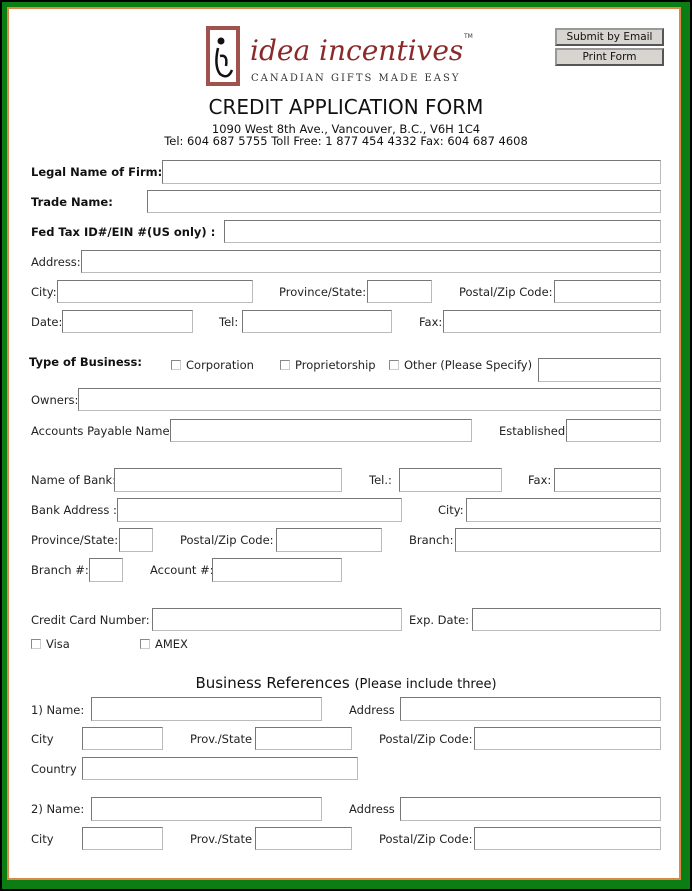 Image resolution: width=692 pixels, height=891 pixels. Describe the element at coordinates (106, 570) in the screenshot. I see `branch-no-input` at that location.